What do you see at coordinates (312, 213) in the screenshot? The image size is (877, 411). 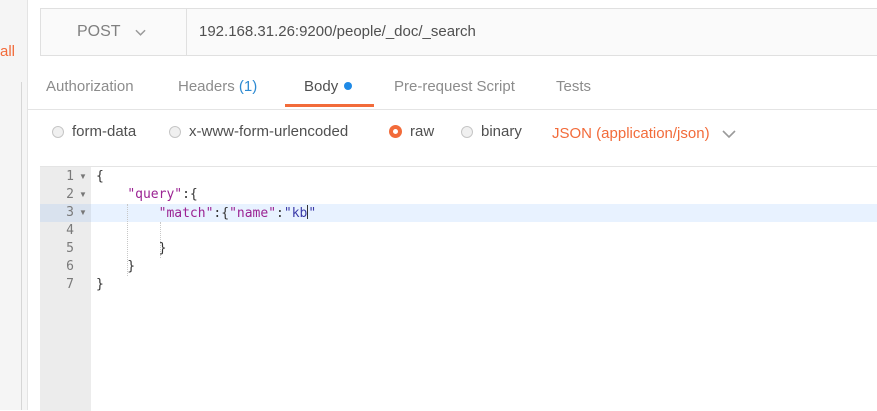 I see `code-token-quote: "` at bounding box center [312, 213].